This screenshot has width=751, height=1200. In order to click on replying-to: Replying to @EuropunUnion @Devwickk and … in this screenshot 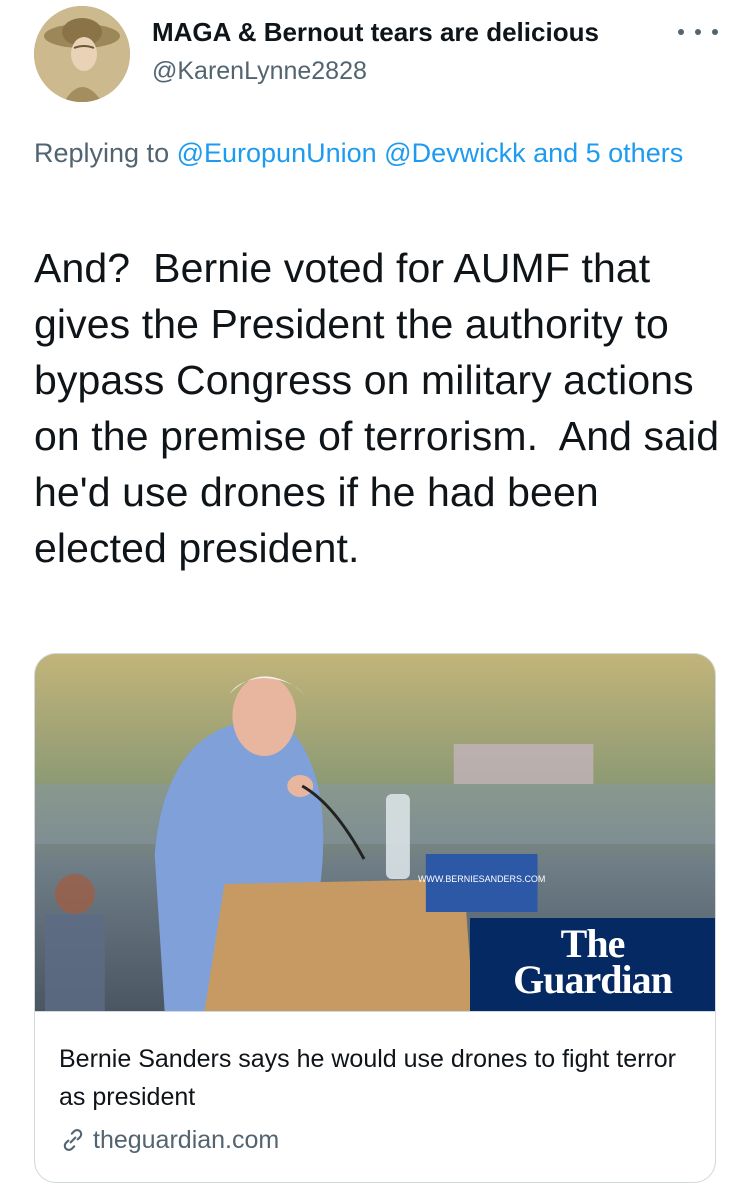, I will do `click(374, 153)`.